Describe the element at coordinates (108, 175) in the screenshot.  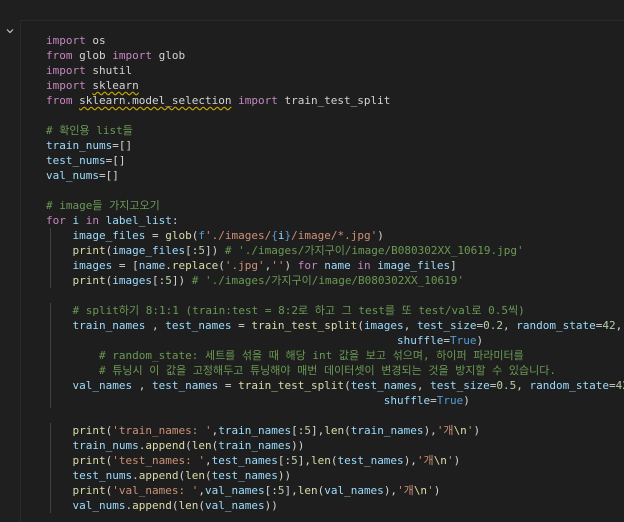
I see `code-token: =[]` at that location.